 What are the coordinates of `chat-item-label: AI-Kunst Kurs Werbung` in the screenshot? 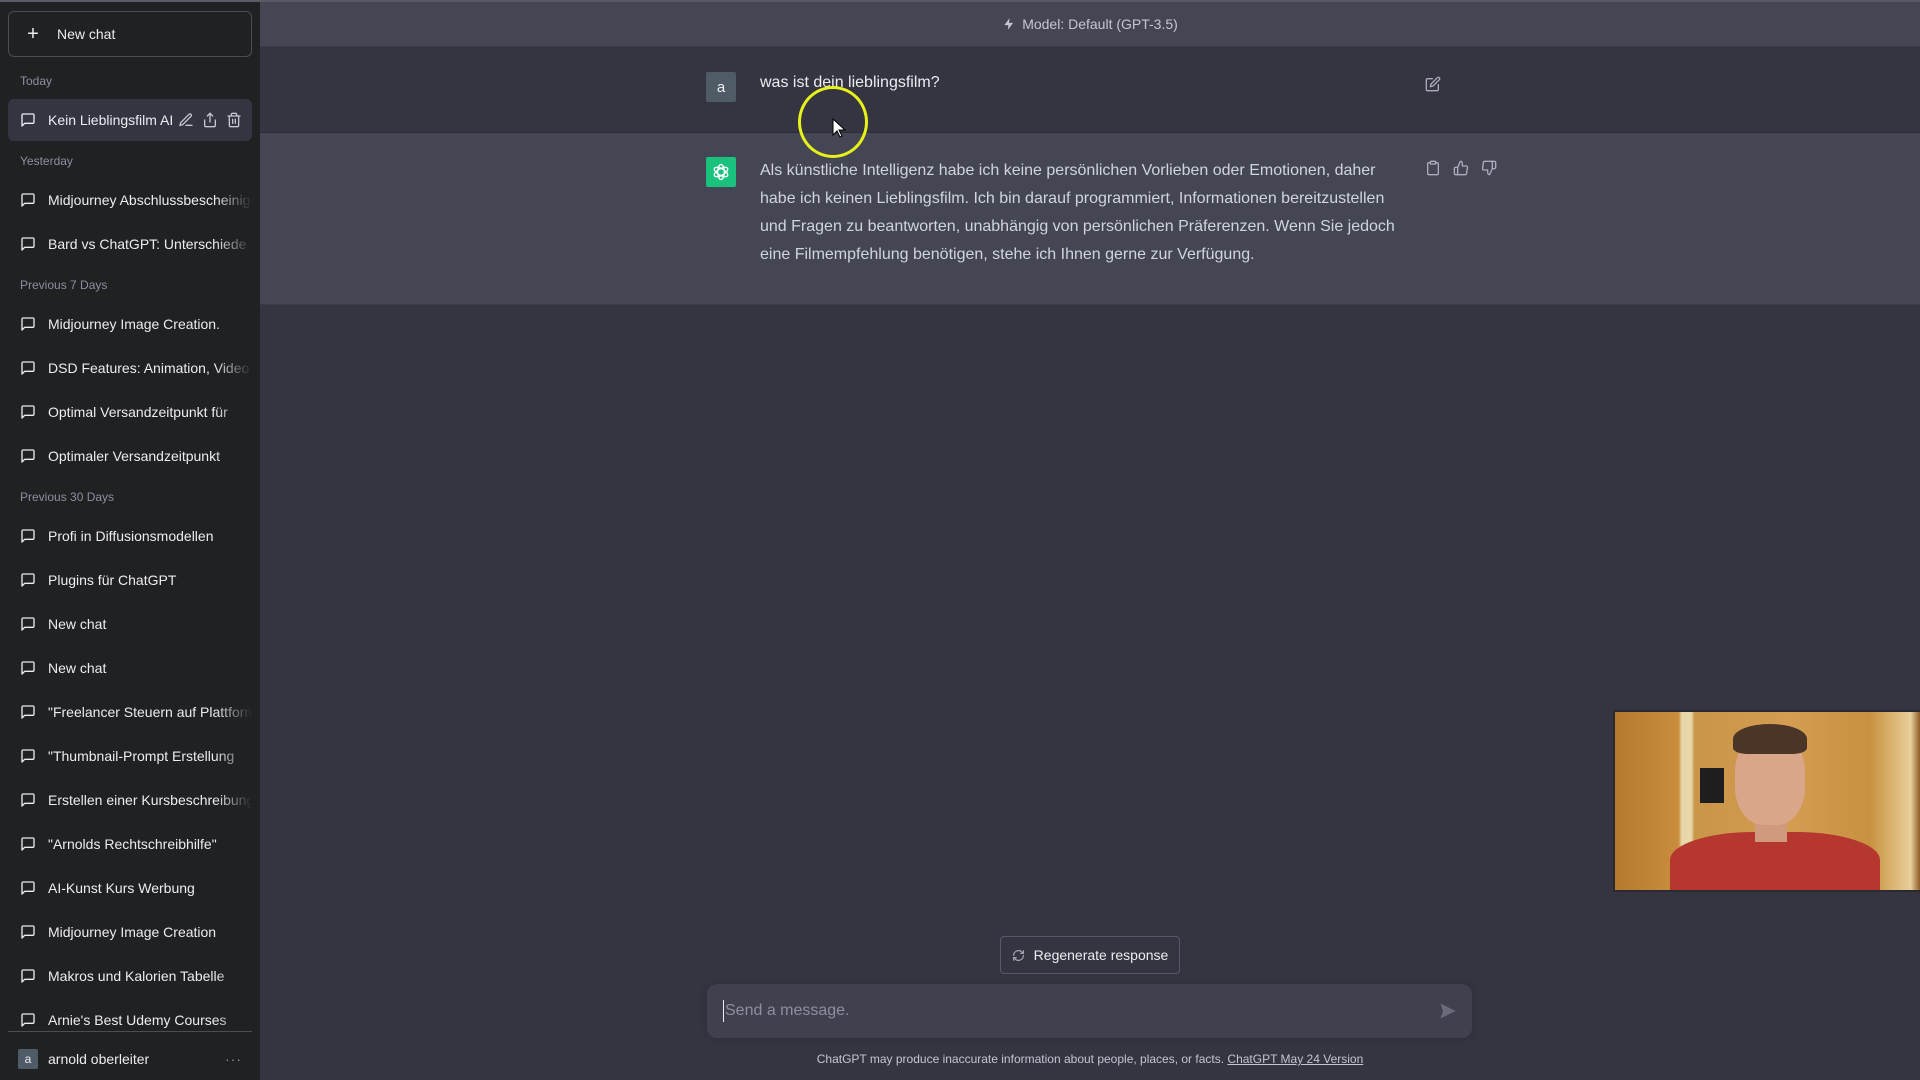 It's located at (121, 888).